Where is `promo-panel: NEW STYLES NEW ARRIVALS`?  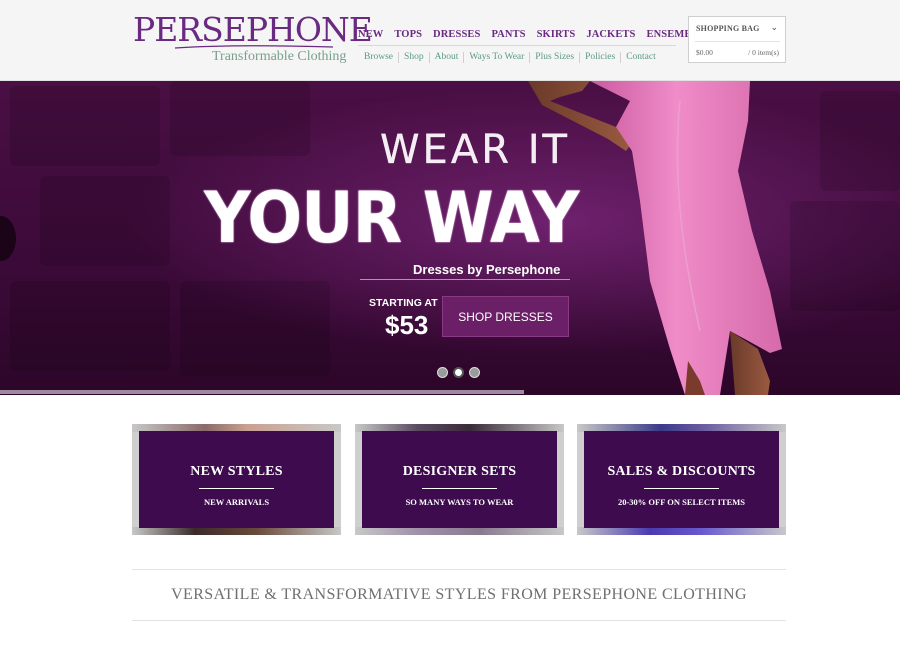
promo-panel: NEW STYLES NEW ARRIVALS is located at coordinates (236, 479).